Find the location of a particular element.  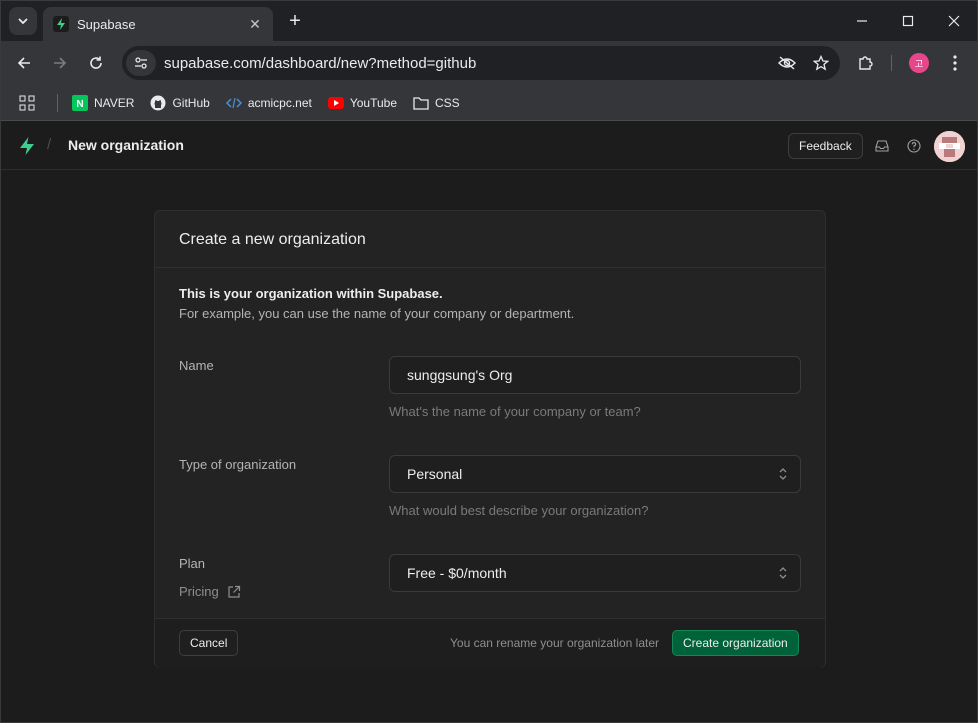

chevron-down-icon is located at coordinates (23, 21).